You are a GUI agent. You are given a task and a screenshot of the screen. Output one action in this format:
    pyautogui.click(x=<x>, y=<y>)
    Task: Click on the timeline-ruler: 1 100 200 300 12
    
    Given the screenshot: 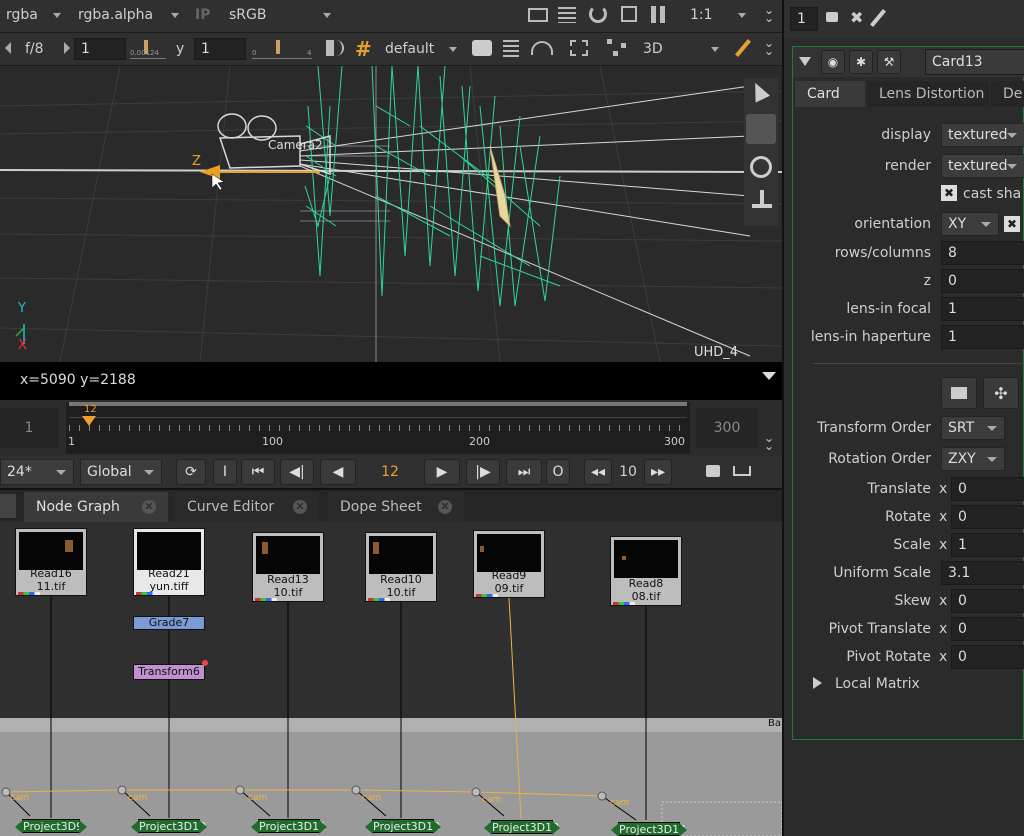 What is the action you would take?
    pyautogui.click(x=378, y=428)
    